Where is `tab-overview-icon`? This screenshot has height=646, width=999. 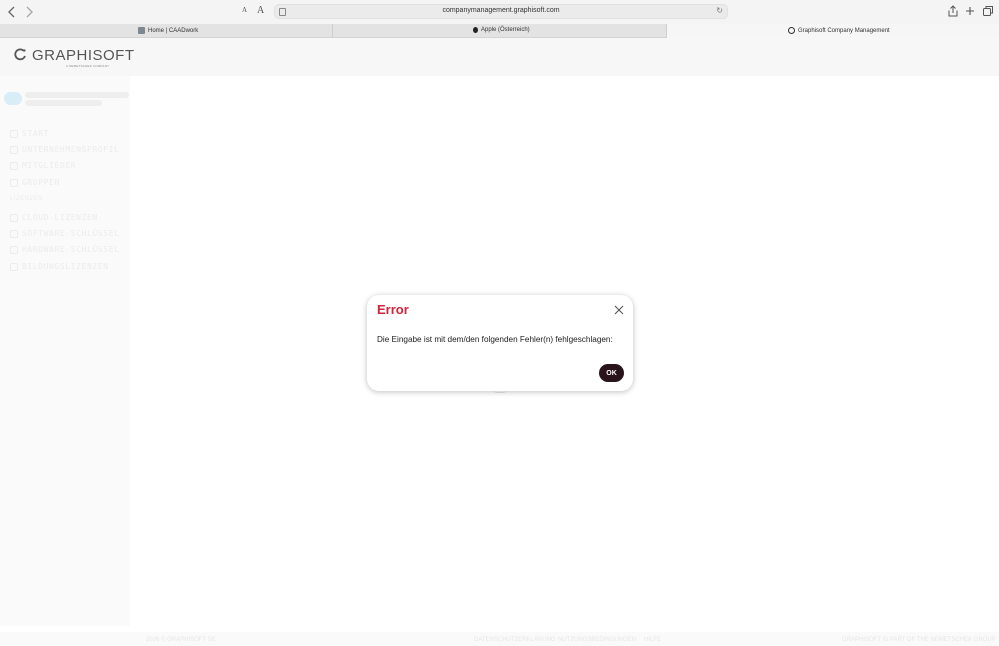 tab-overview-icon is located at coordinates (988, 11).